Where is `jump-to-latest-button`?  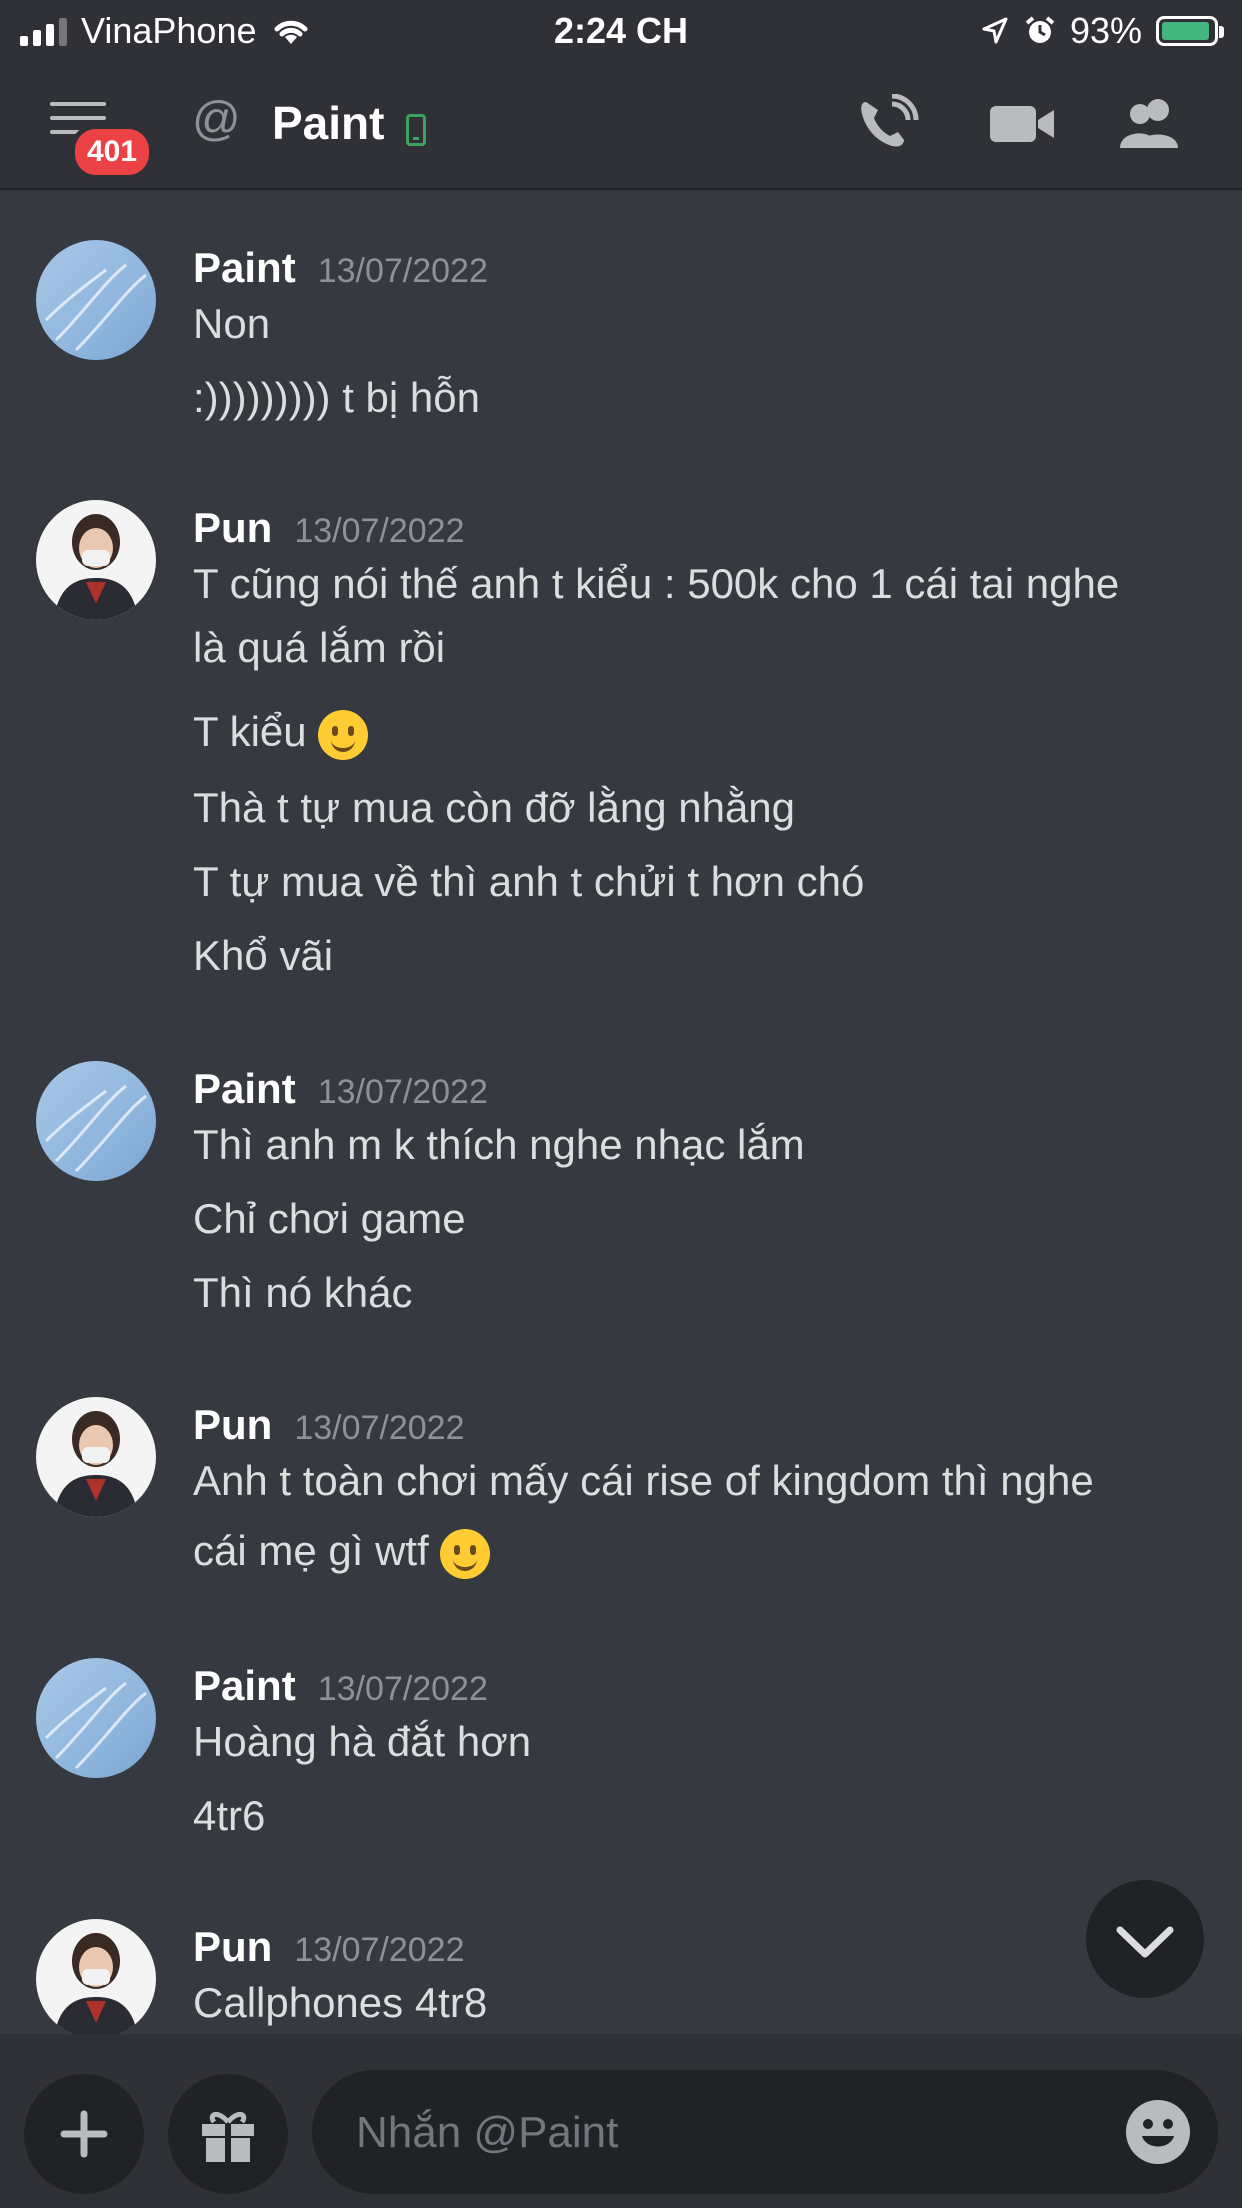 jump-to-latest-button is located at coordinates (1145, 1939).